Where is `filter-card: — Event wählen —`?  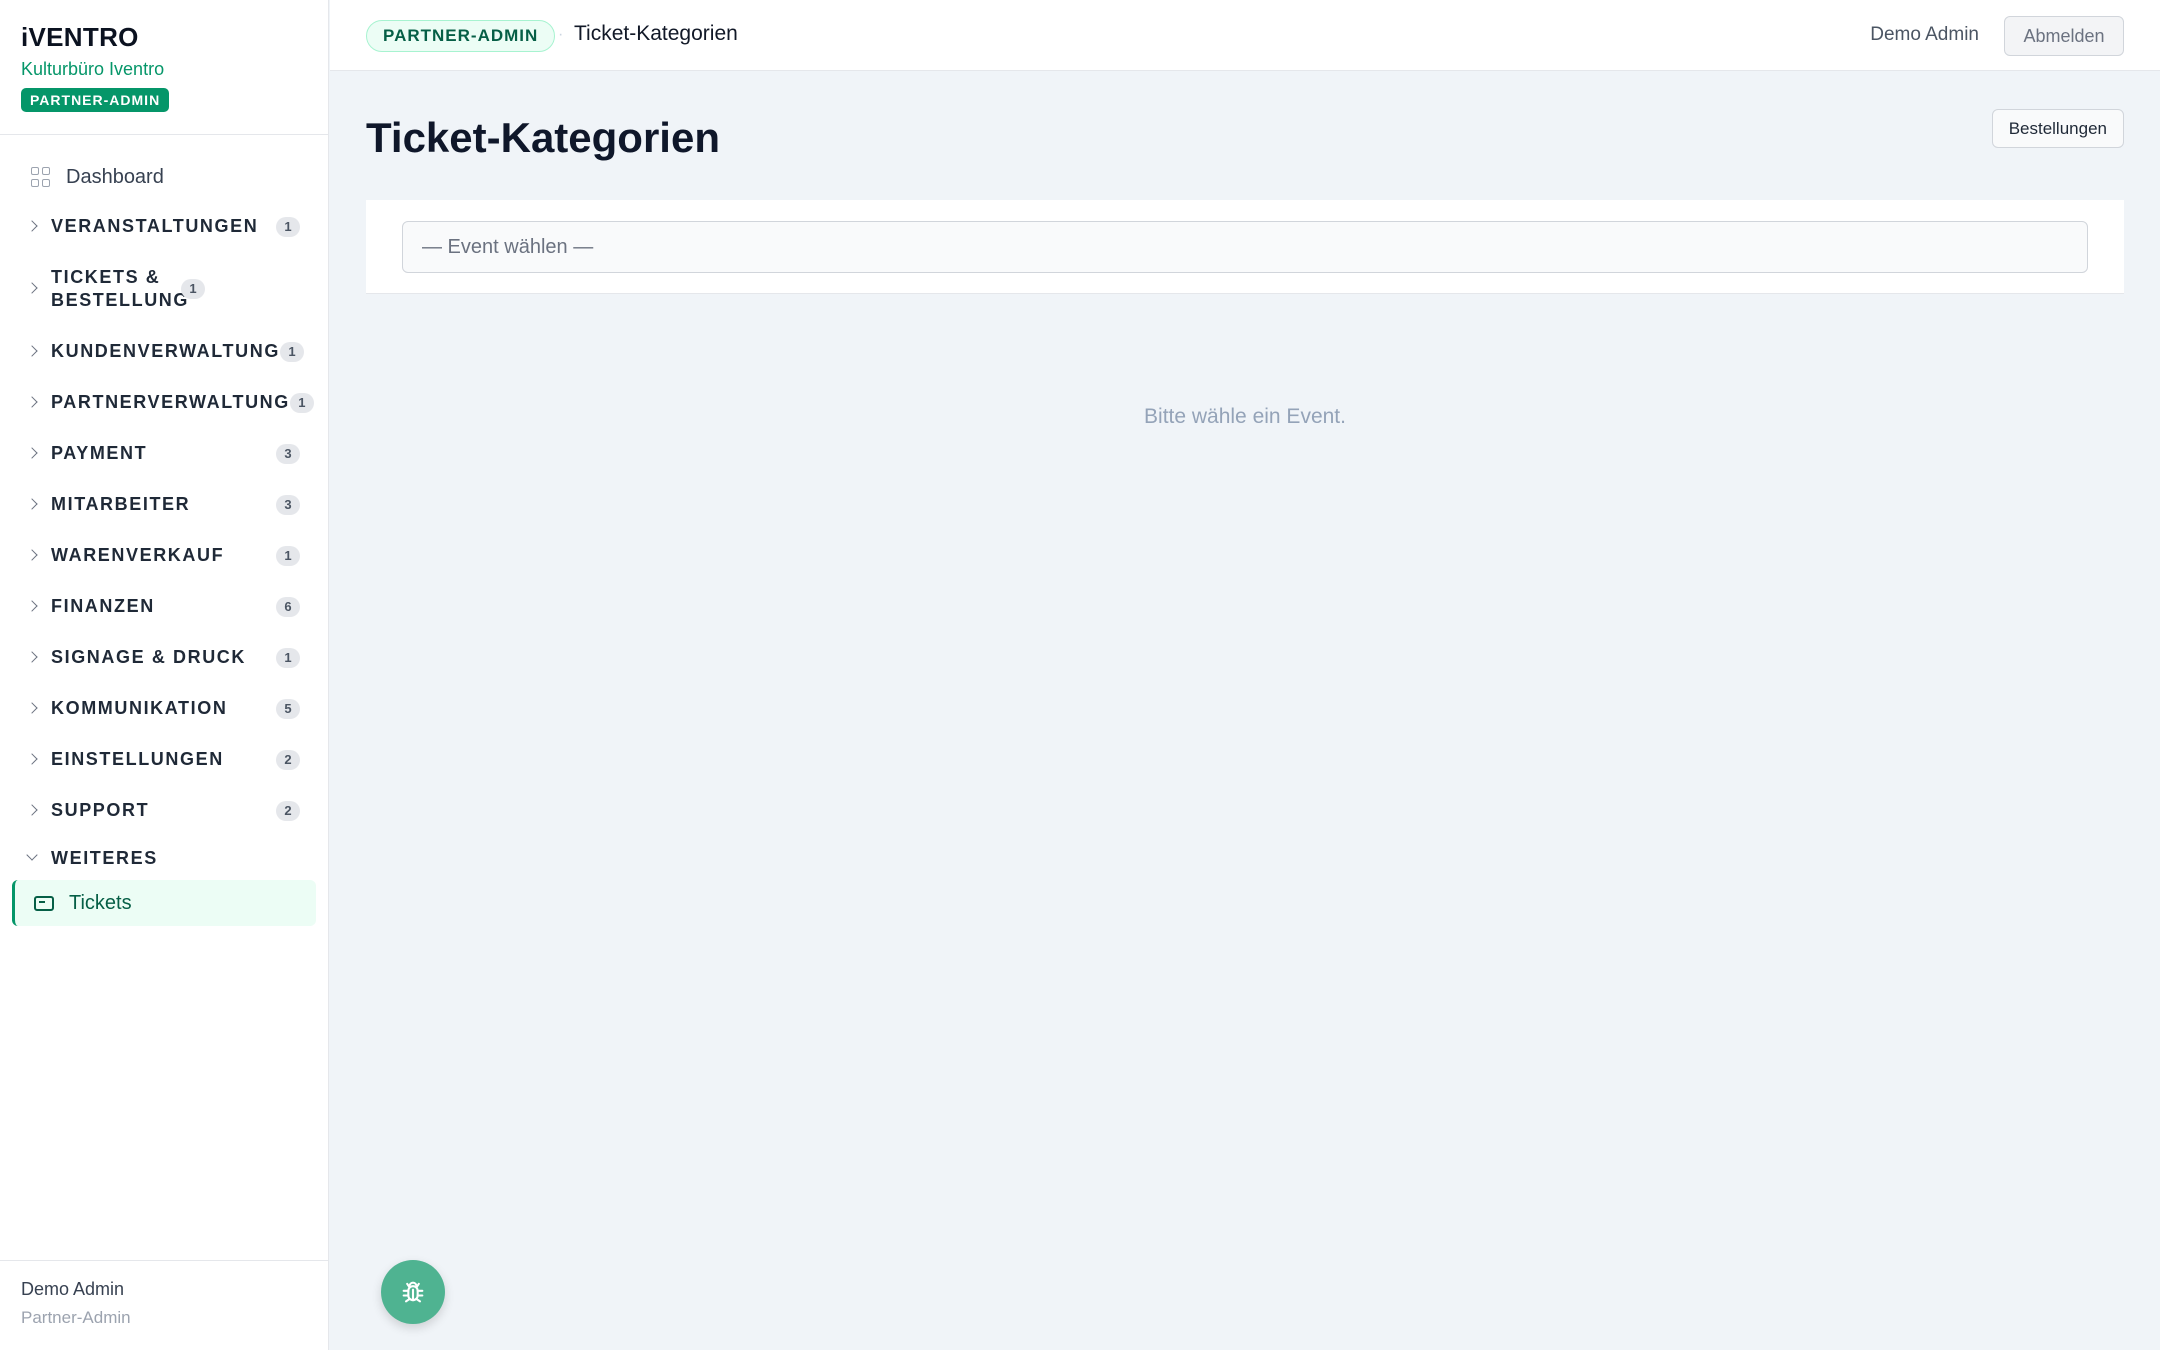 filter-card: — Event wählen — is located at coordinates (1245, 247).